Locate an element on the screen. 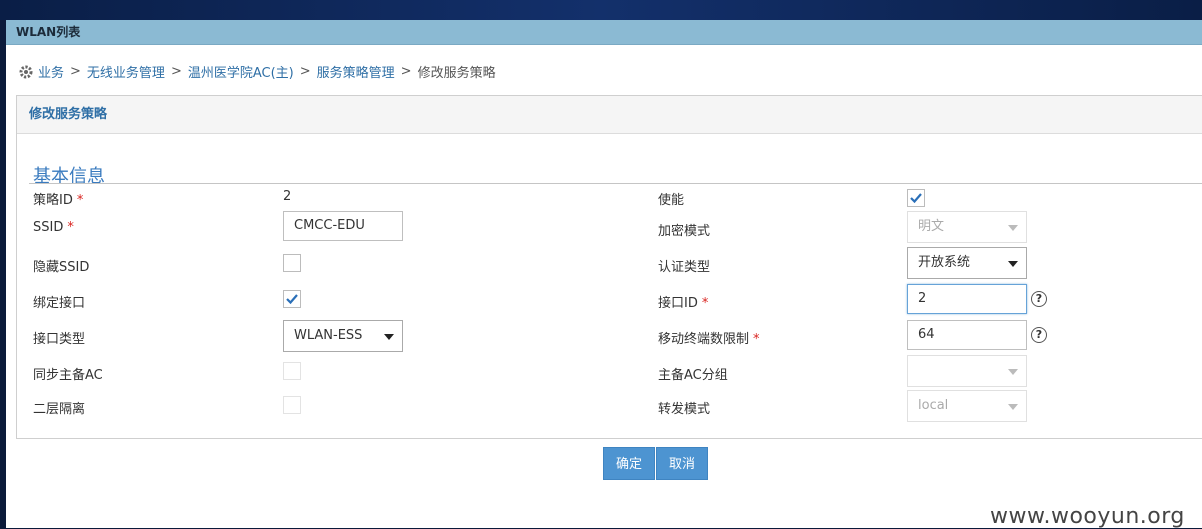 The image size is (1202, 529). encryption-value: 明文 is located at coordinates (931, 226).